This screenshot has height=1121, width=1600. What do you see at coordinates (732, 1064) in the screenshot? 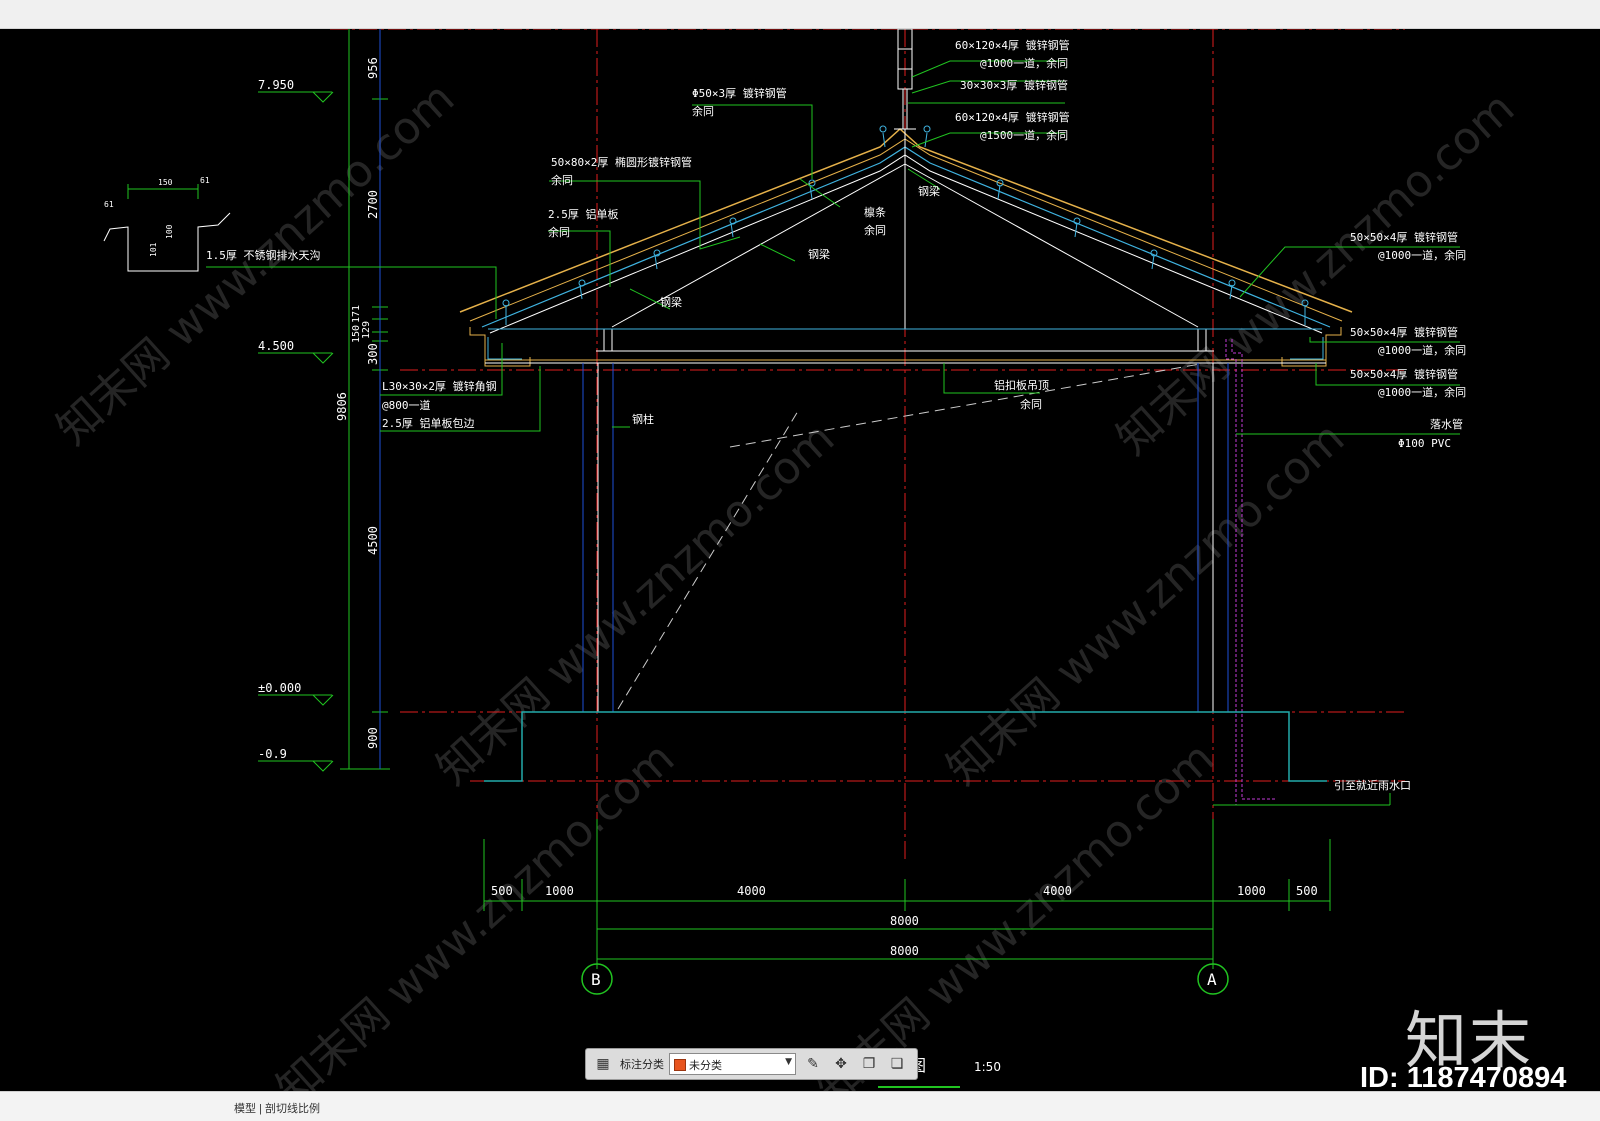
I see `category-select: 未分类 ▼` at bounding box center [732, 1064].